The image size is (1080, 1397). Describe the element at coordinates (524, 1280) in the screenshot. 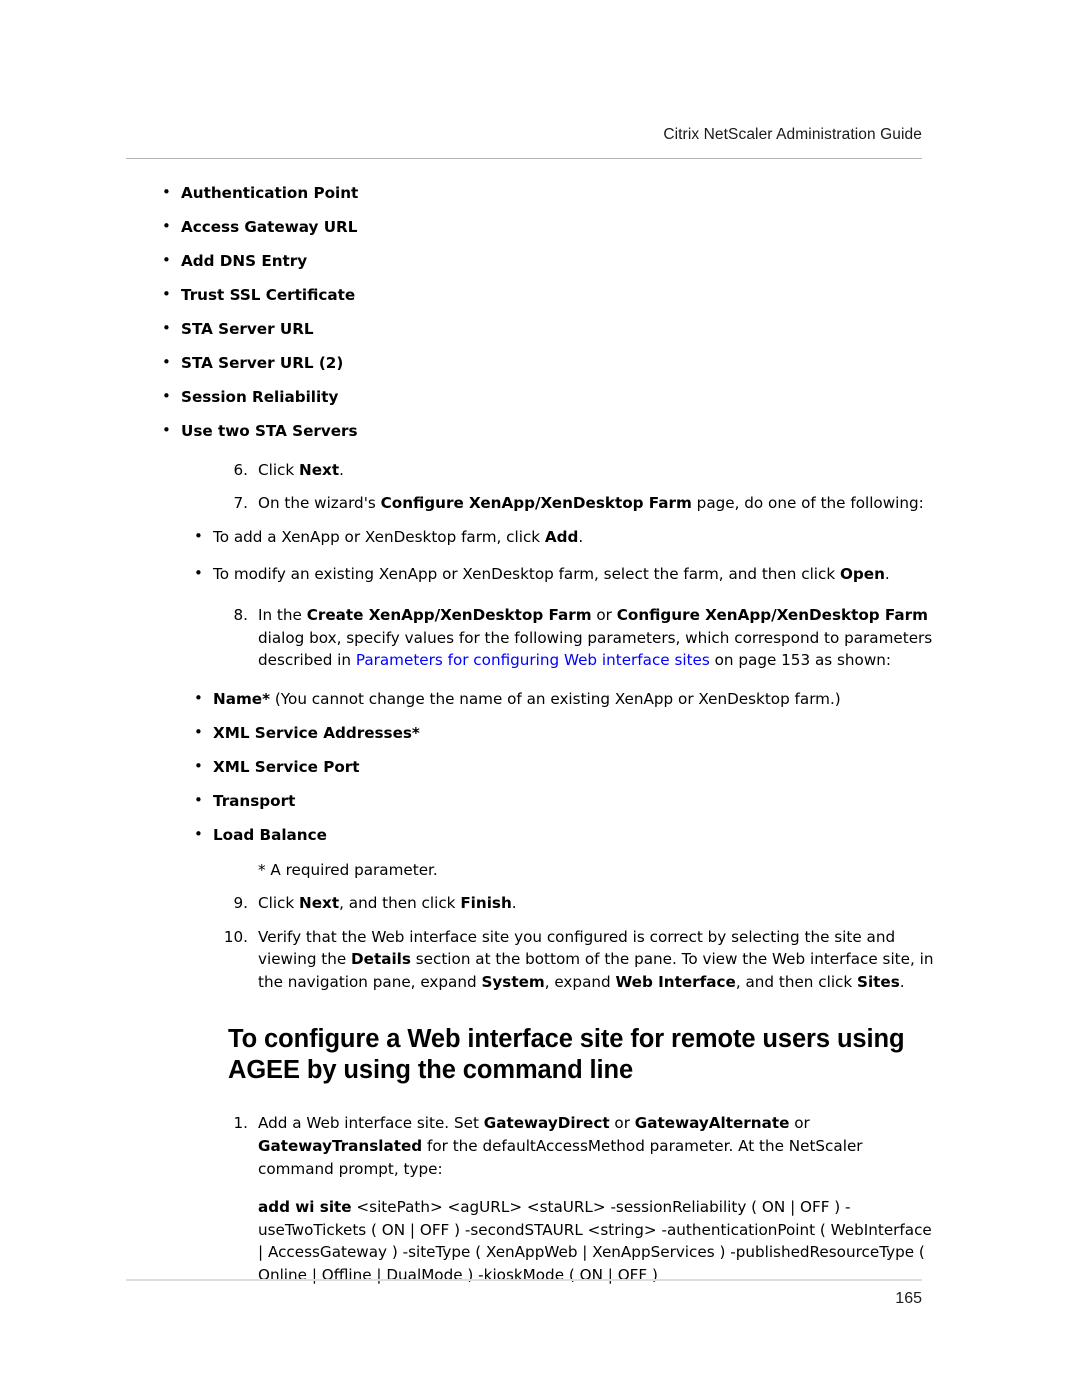

I see `footer-divider-rule` at that location.